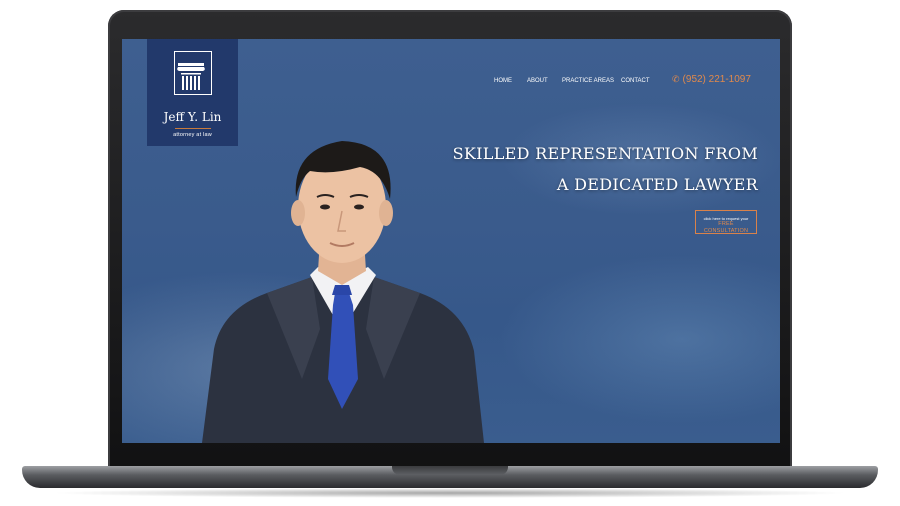  Describe the element at coordinates (588, 81) in the screenshot. I see `nav-practice-areas: PRACTICE AREAS` at that location.